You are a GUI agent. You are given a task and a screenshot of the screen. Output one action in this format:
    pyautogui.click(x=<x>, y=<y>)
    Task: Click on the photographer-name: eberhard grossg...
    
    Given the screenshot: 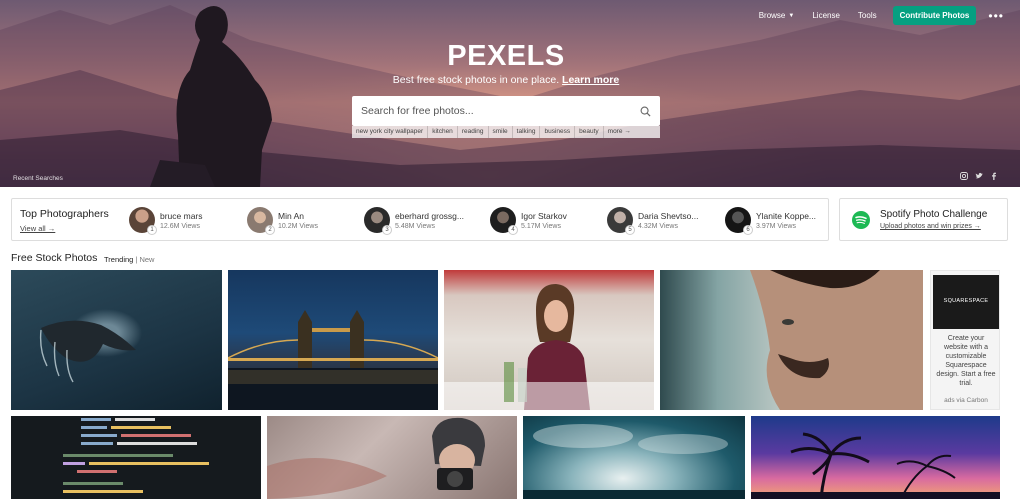 What is the action you would take?
    pyautogui.click(x=429, y=215)
    